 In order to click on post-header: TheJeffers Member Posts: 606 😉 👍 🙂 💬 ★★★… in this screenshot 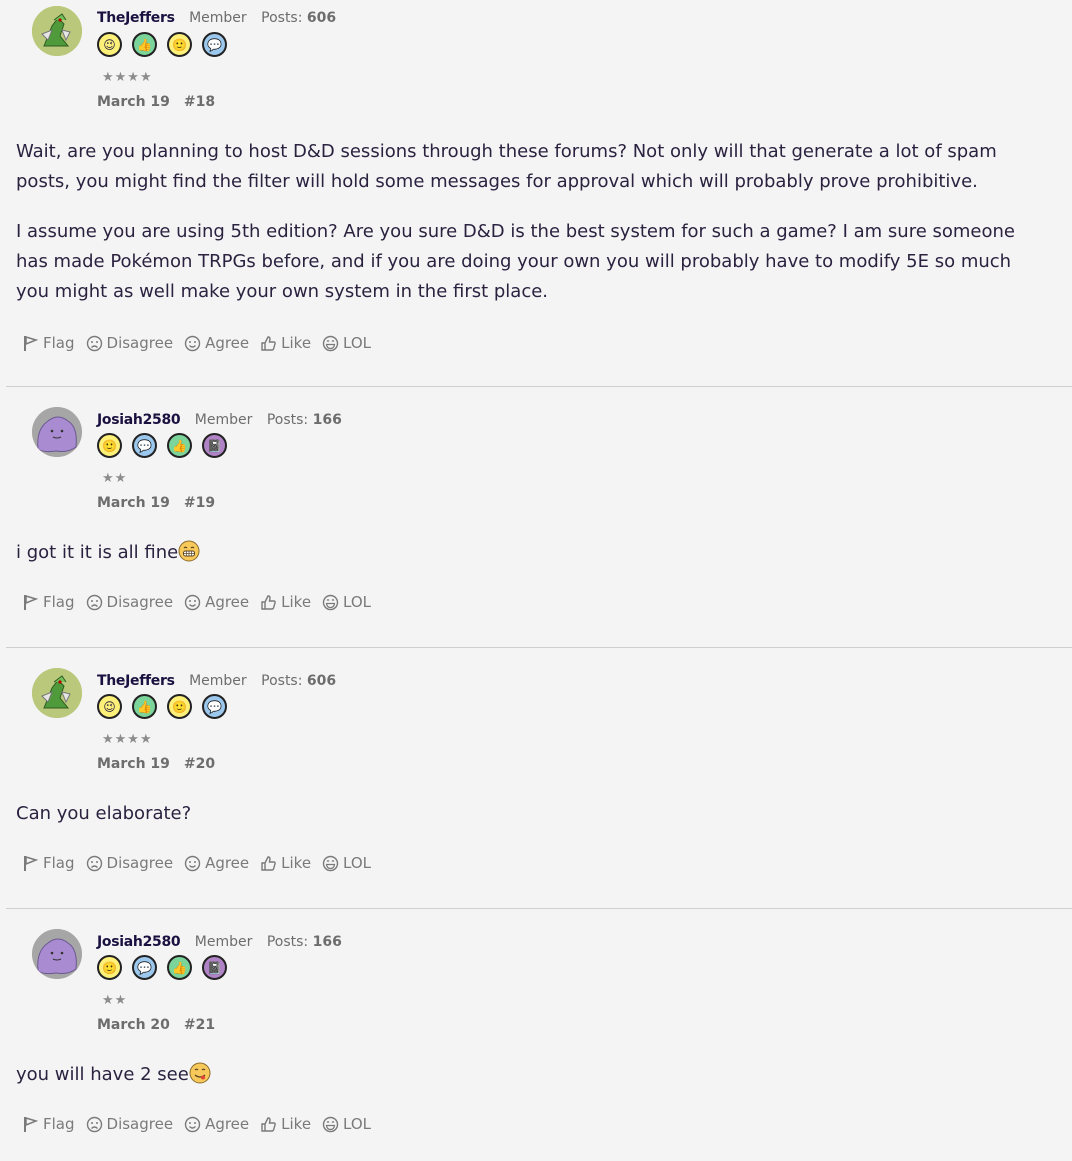, I will do `click(536, 710)`.